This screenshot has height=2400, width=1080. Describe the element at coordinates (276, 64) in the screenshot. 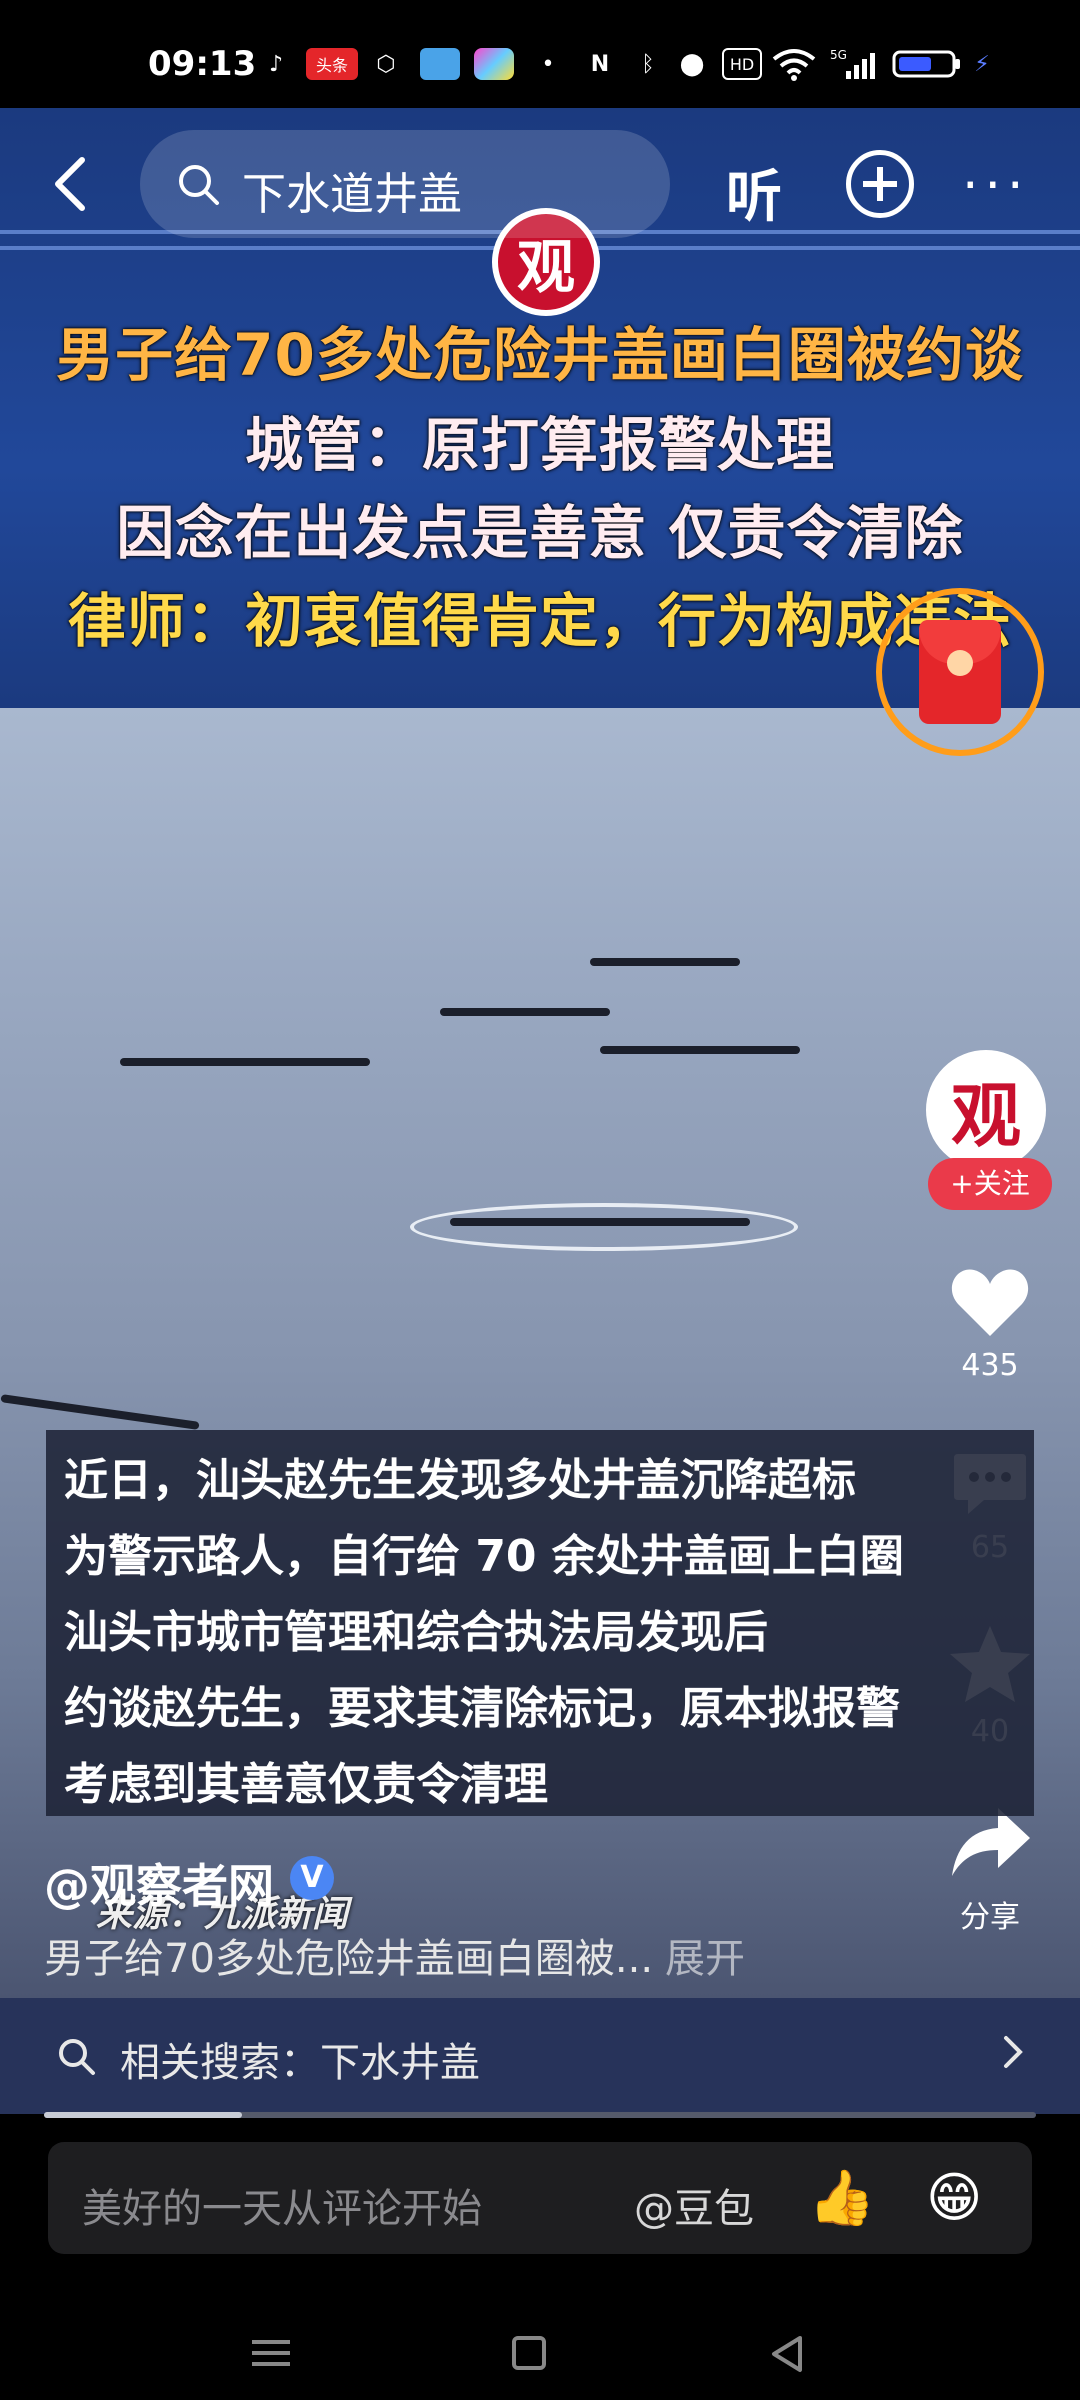

I see `tiktok-icon: ♪` at that location.